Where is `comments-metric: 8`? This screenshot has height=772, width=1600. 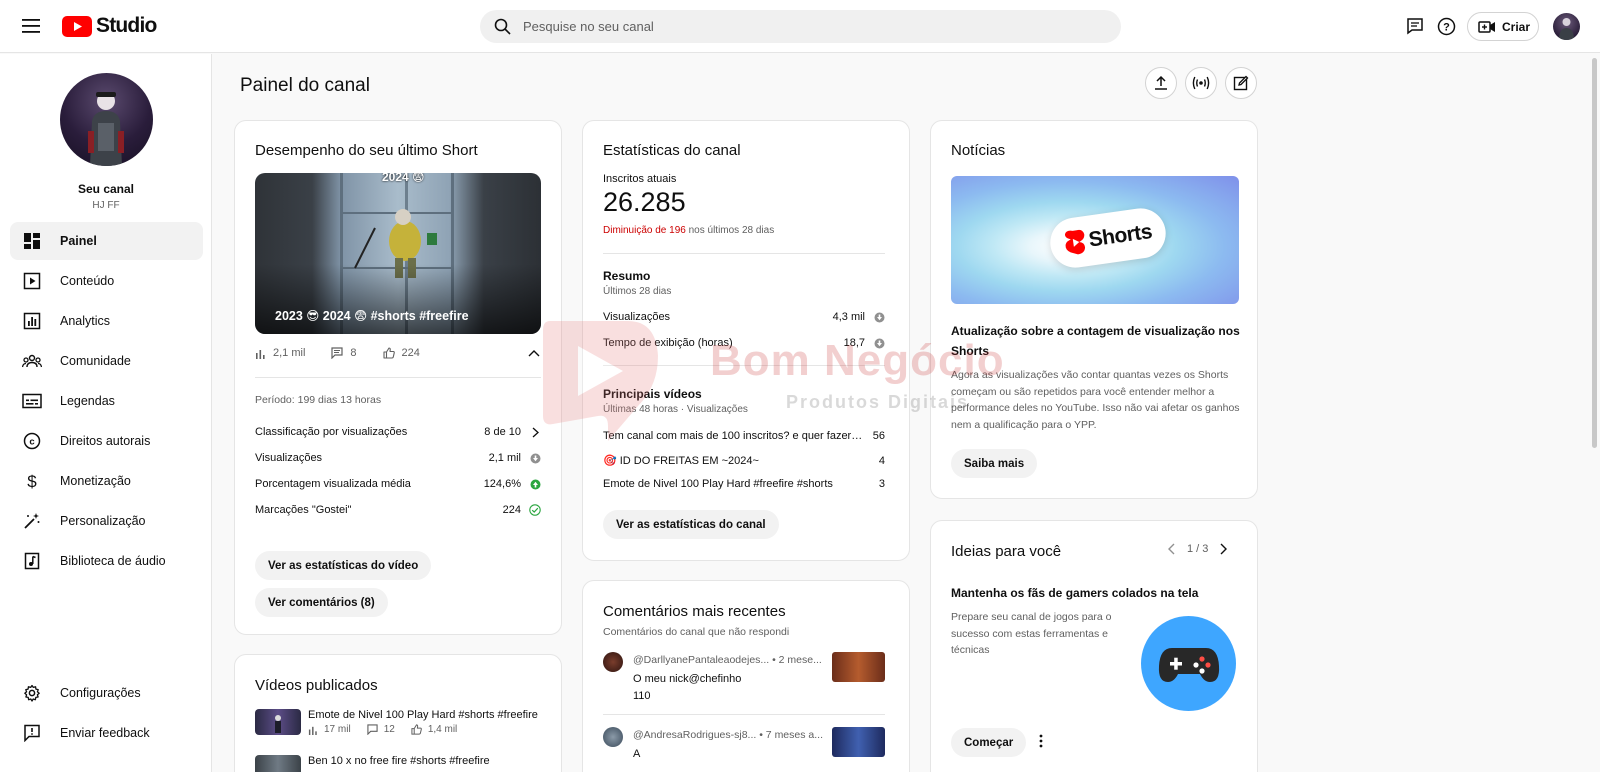
comments-metric: 8 is located at coordinates (344, 353).